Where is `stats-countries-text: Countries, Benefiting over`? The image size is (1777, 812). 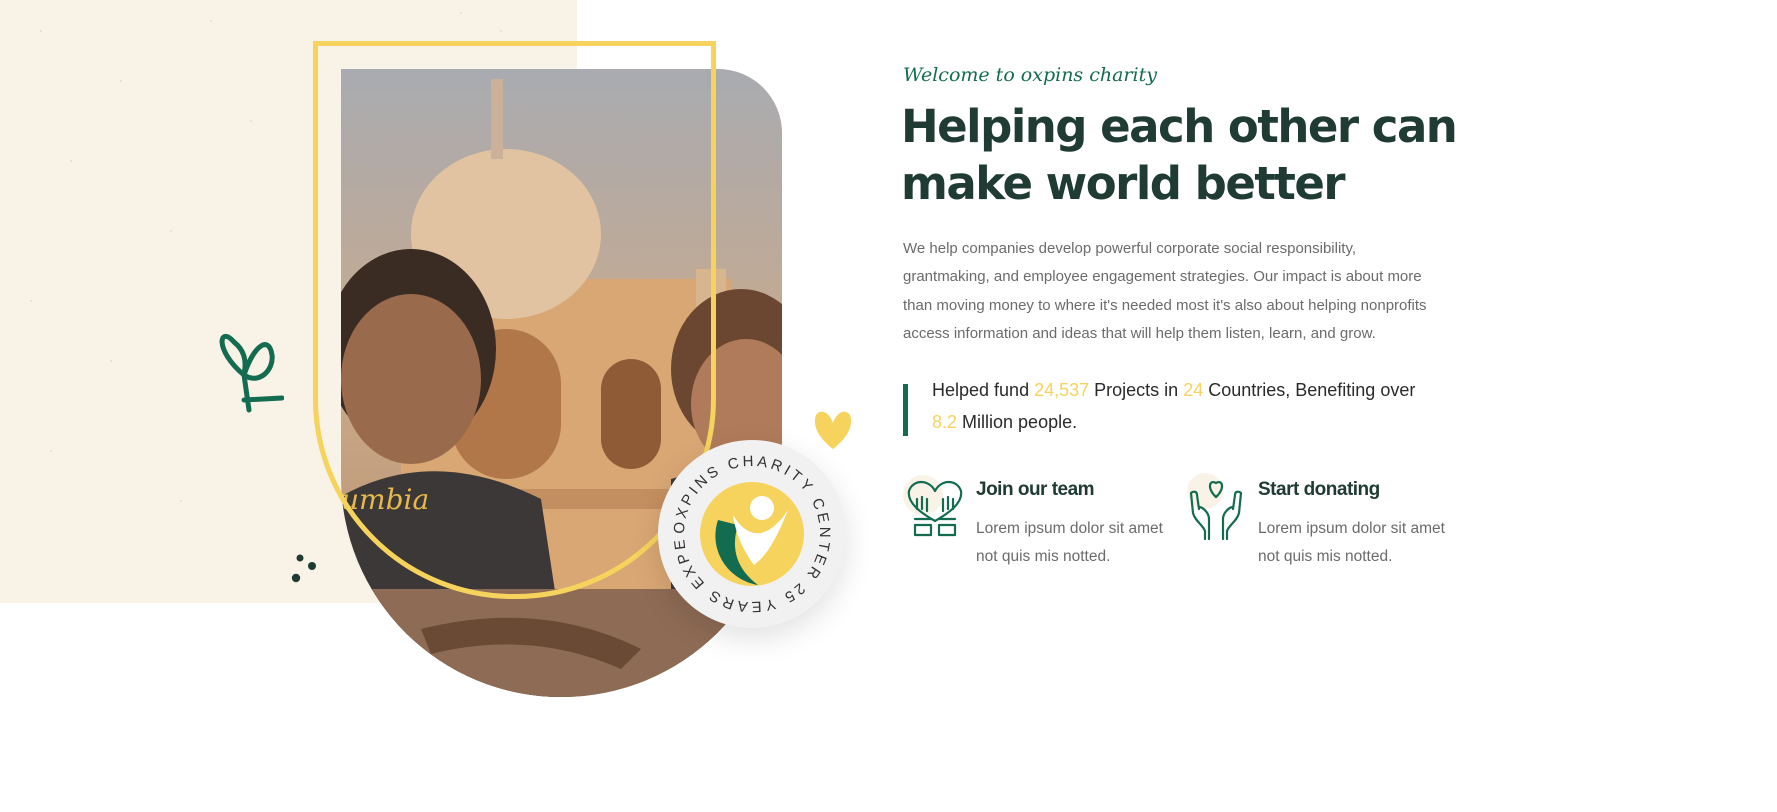
stats-countries-text: Countries, Benefiting over is located at coordinates (1309, 390).